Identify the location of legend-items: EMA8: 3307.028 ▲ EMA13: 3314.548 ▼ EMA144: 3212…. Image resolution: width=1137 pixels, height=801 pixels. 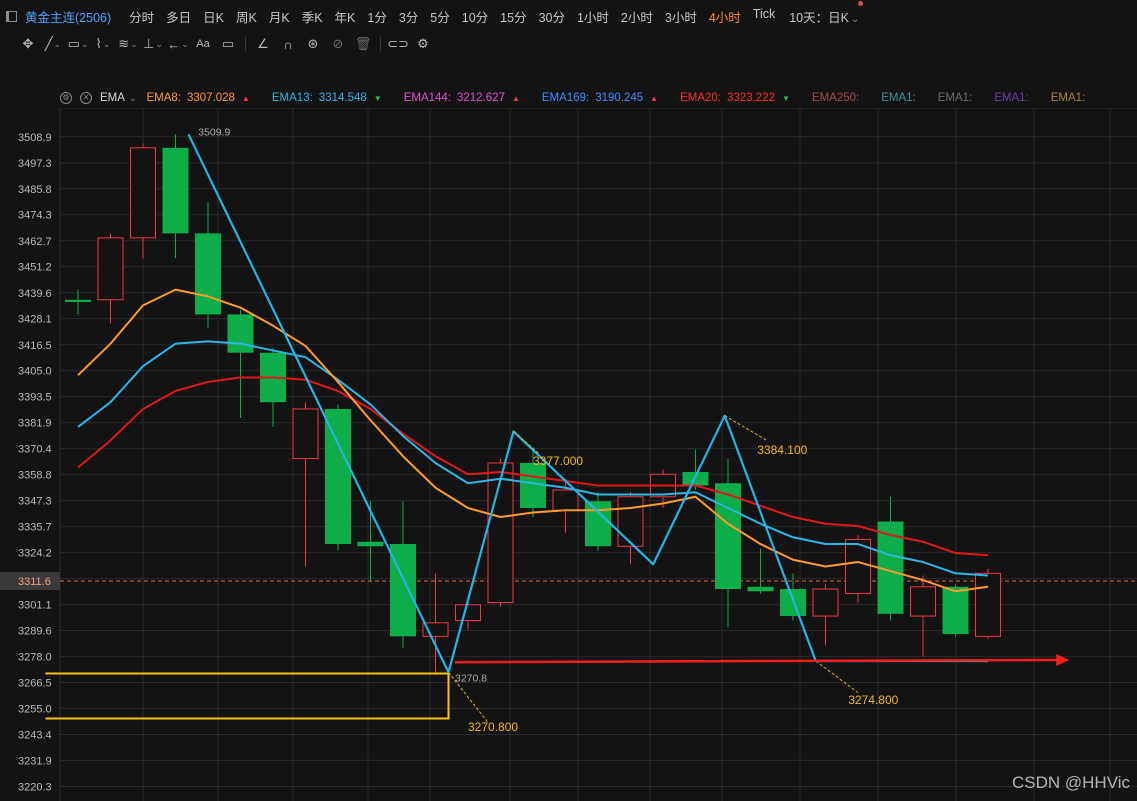
(626, 98).